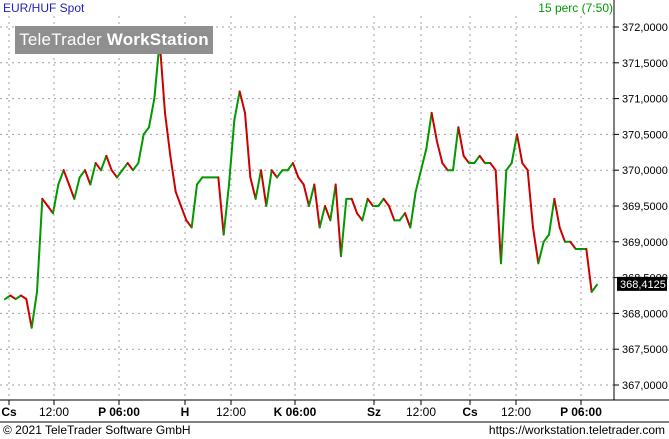 Image resolution: width=669 pixels, height=439 pixels. Describe the element at coordinates (645, 135) in the screenshot. I see `y-tick-label: 370,5000` at that location.